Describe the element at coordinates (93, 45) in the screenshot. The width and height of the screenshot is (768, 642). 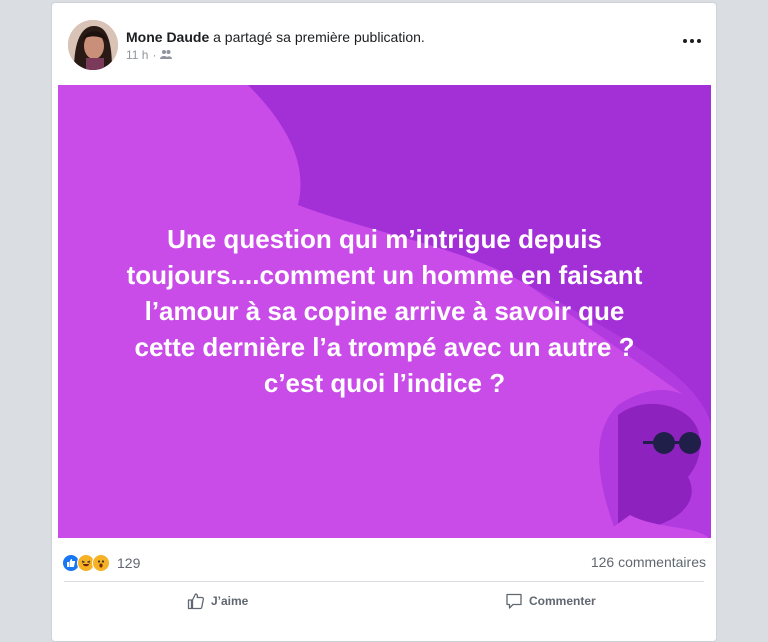
I see `avatar` at that location.